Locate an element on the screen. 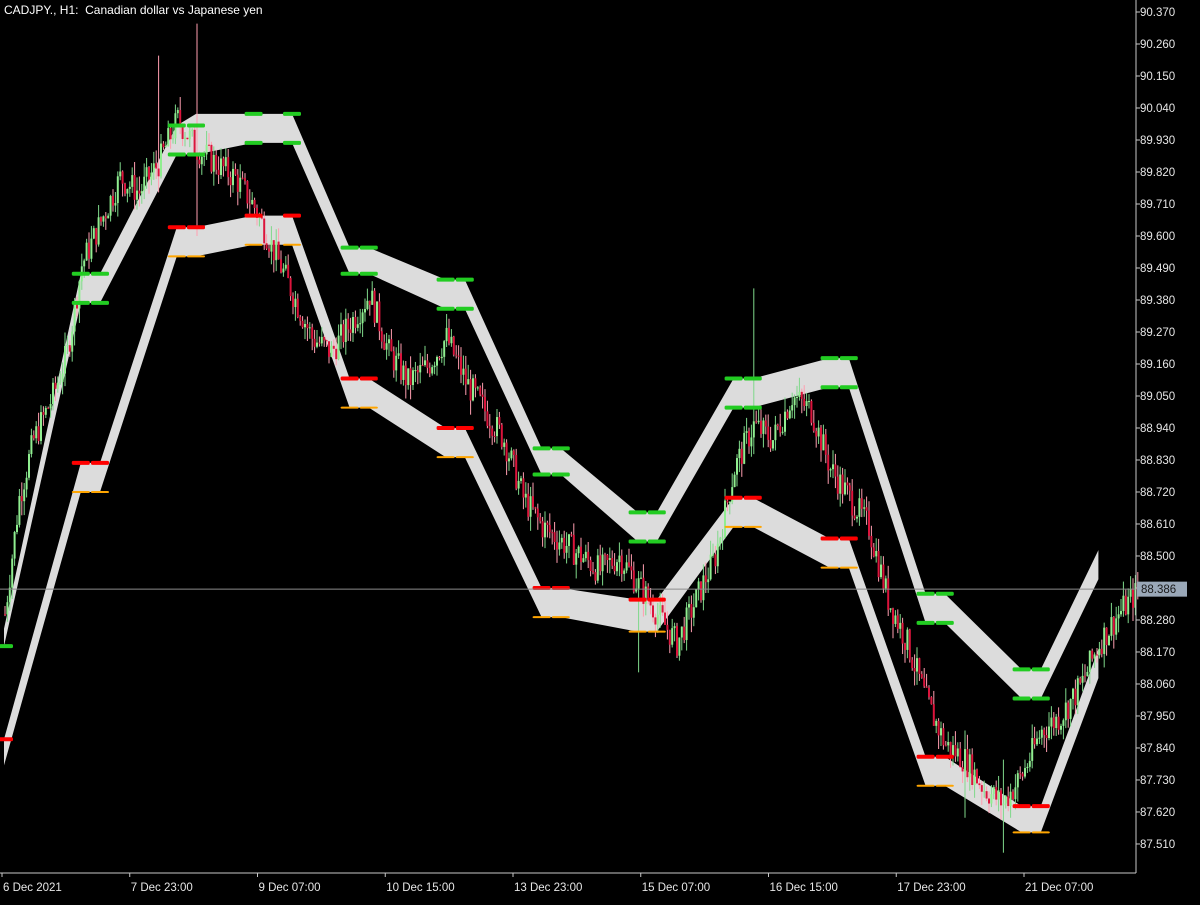  y-tick-label: 88.830 is located at coordinates (1157, 461).